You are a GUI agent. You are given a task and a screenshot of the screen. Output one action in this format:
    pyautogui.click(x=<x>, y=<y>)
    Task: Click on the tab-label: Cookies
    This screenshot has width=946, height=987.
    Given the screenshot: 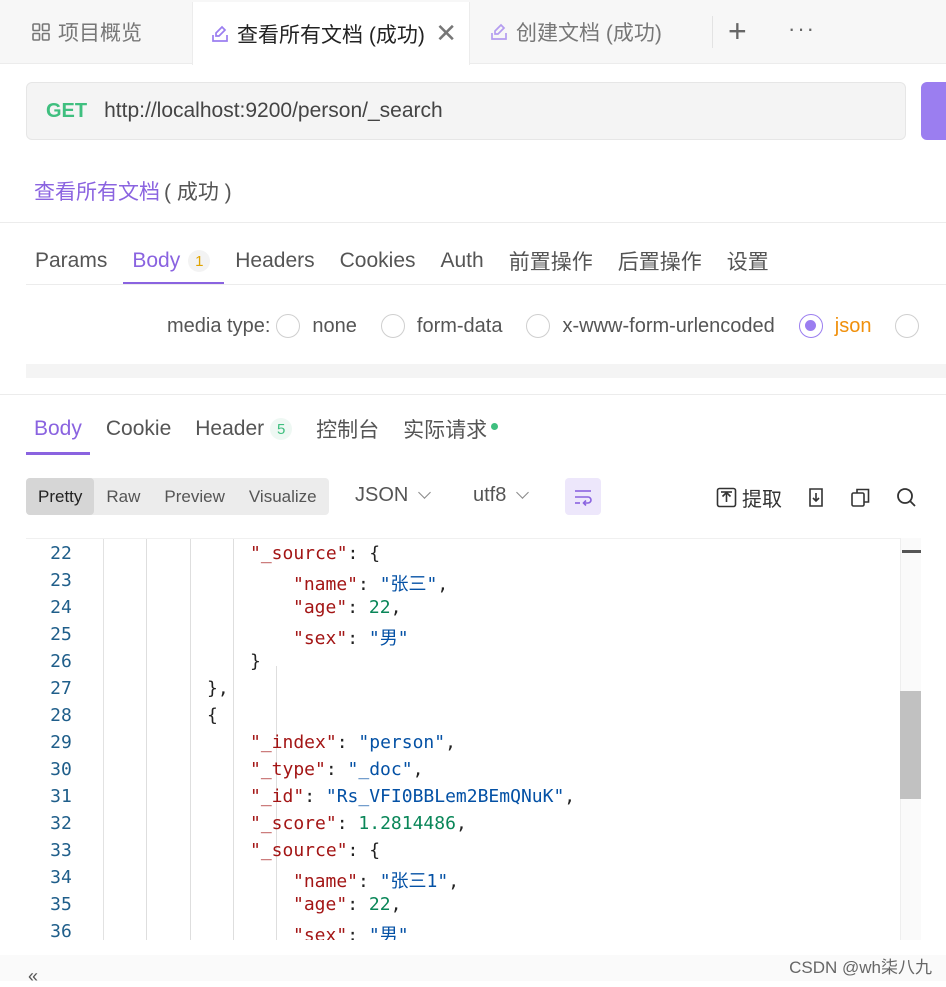 What is the action you would take?
    pyautogui.click(x=377, y=260)
    